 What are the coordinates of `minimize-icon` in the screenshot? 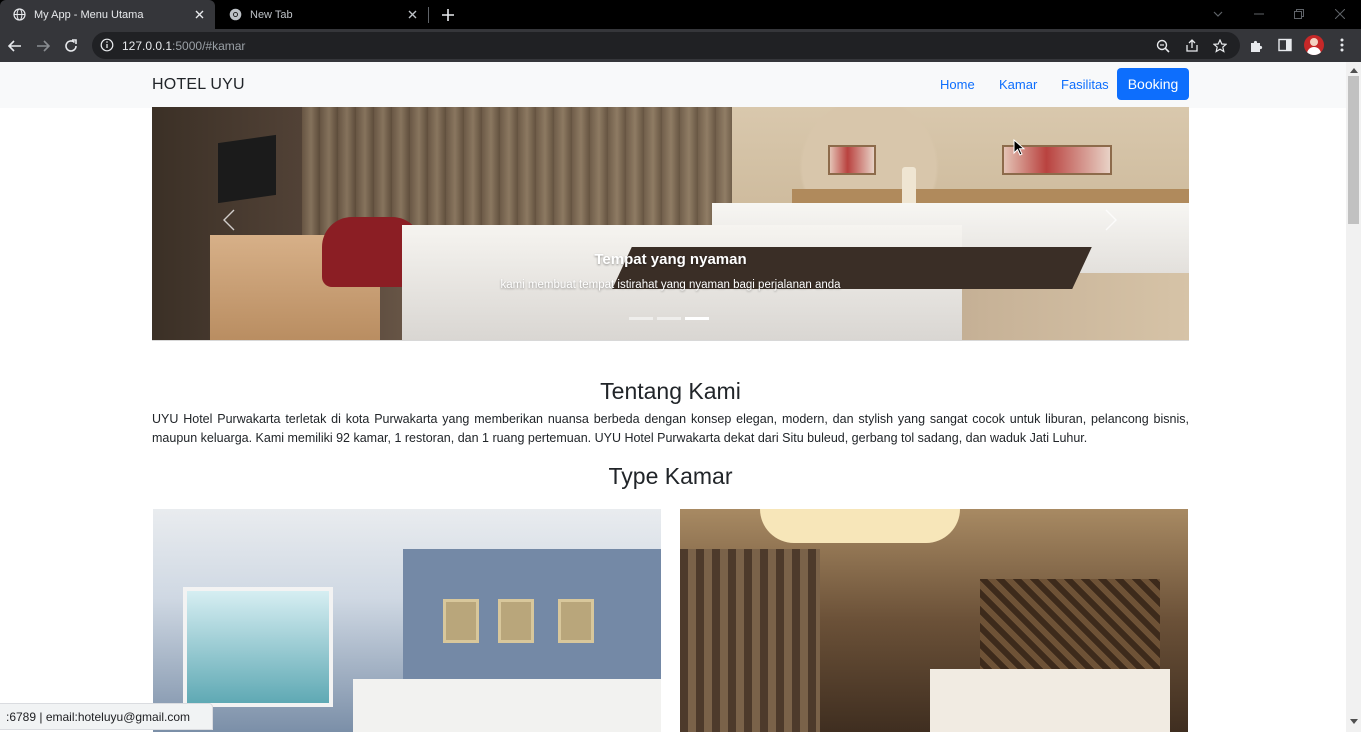 It's located at (1259, 14).